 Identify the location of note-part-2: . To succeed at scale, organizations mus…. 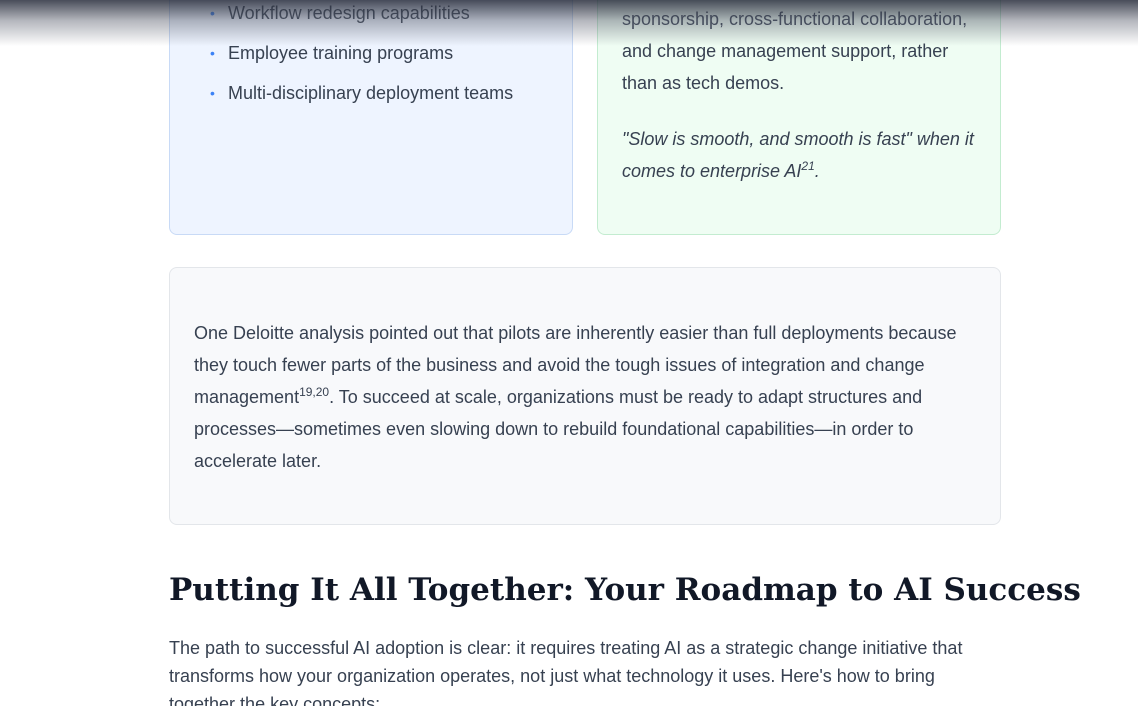
(558, 429).